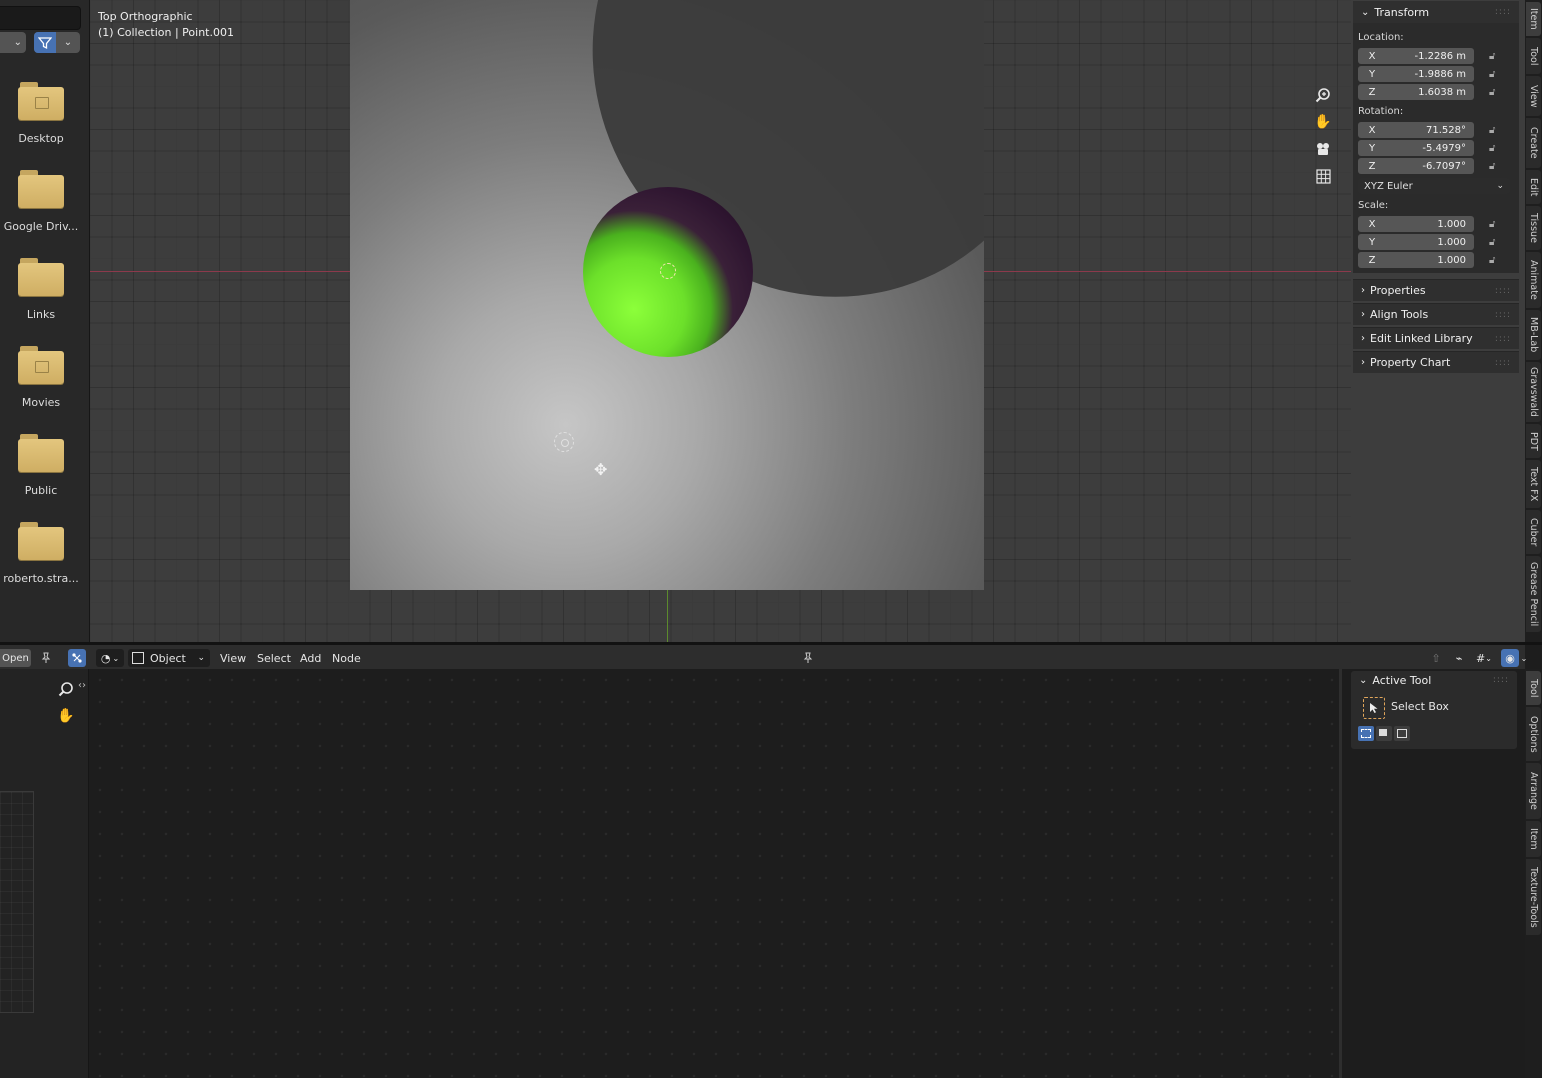  I want to click on collapse-arrows-icon: ‹›, so click(82, 685).